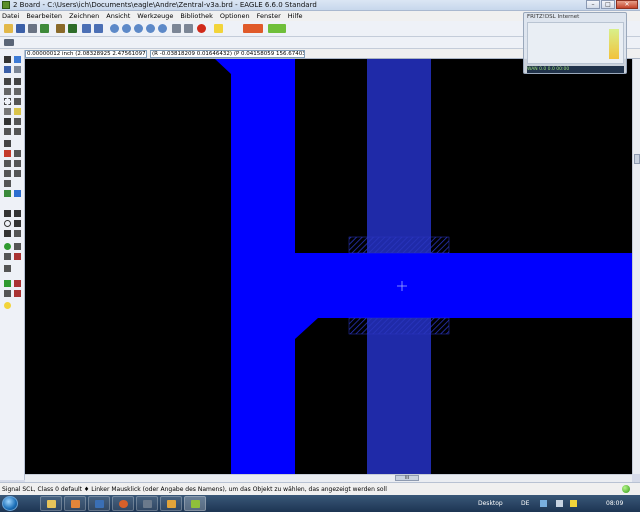 This screenshot has width=640, height=512. I want to click on flag-icon, so click(17, 293).